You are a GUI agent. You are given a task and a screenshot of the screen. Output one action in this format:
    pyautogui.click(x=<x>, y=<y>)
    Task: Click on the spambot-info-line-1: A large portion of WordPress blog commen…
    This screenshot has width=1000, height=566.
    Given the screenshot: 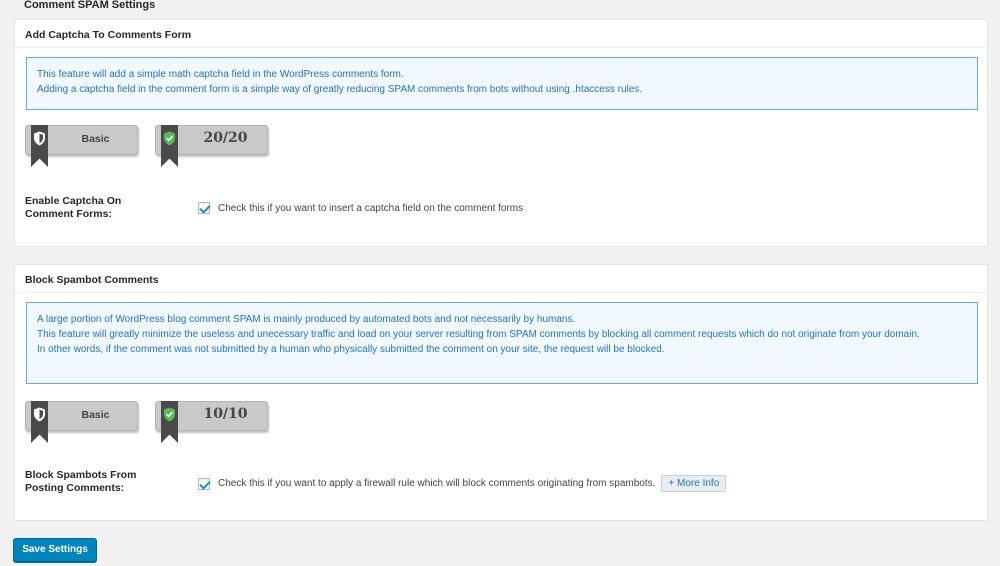 What is the action you would take?
    pyautogui.click(x=306, y=319)
    